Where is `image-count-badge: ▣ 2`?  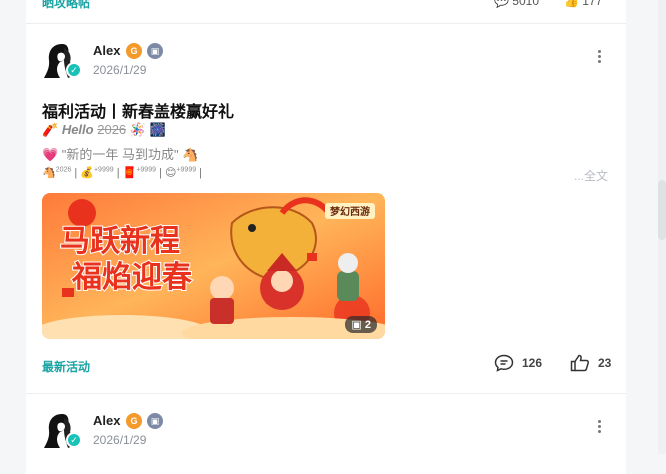
image-count-badge: ▣ 2 is located at coordinates (361, 324).